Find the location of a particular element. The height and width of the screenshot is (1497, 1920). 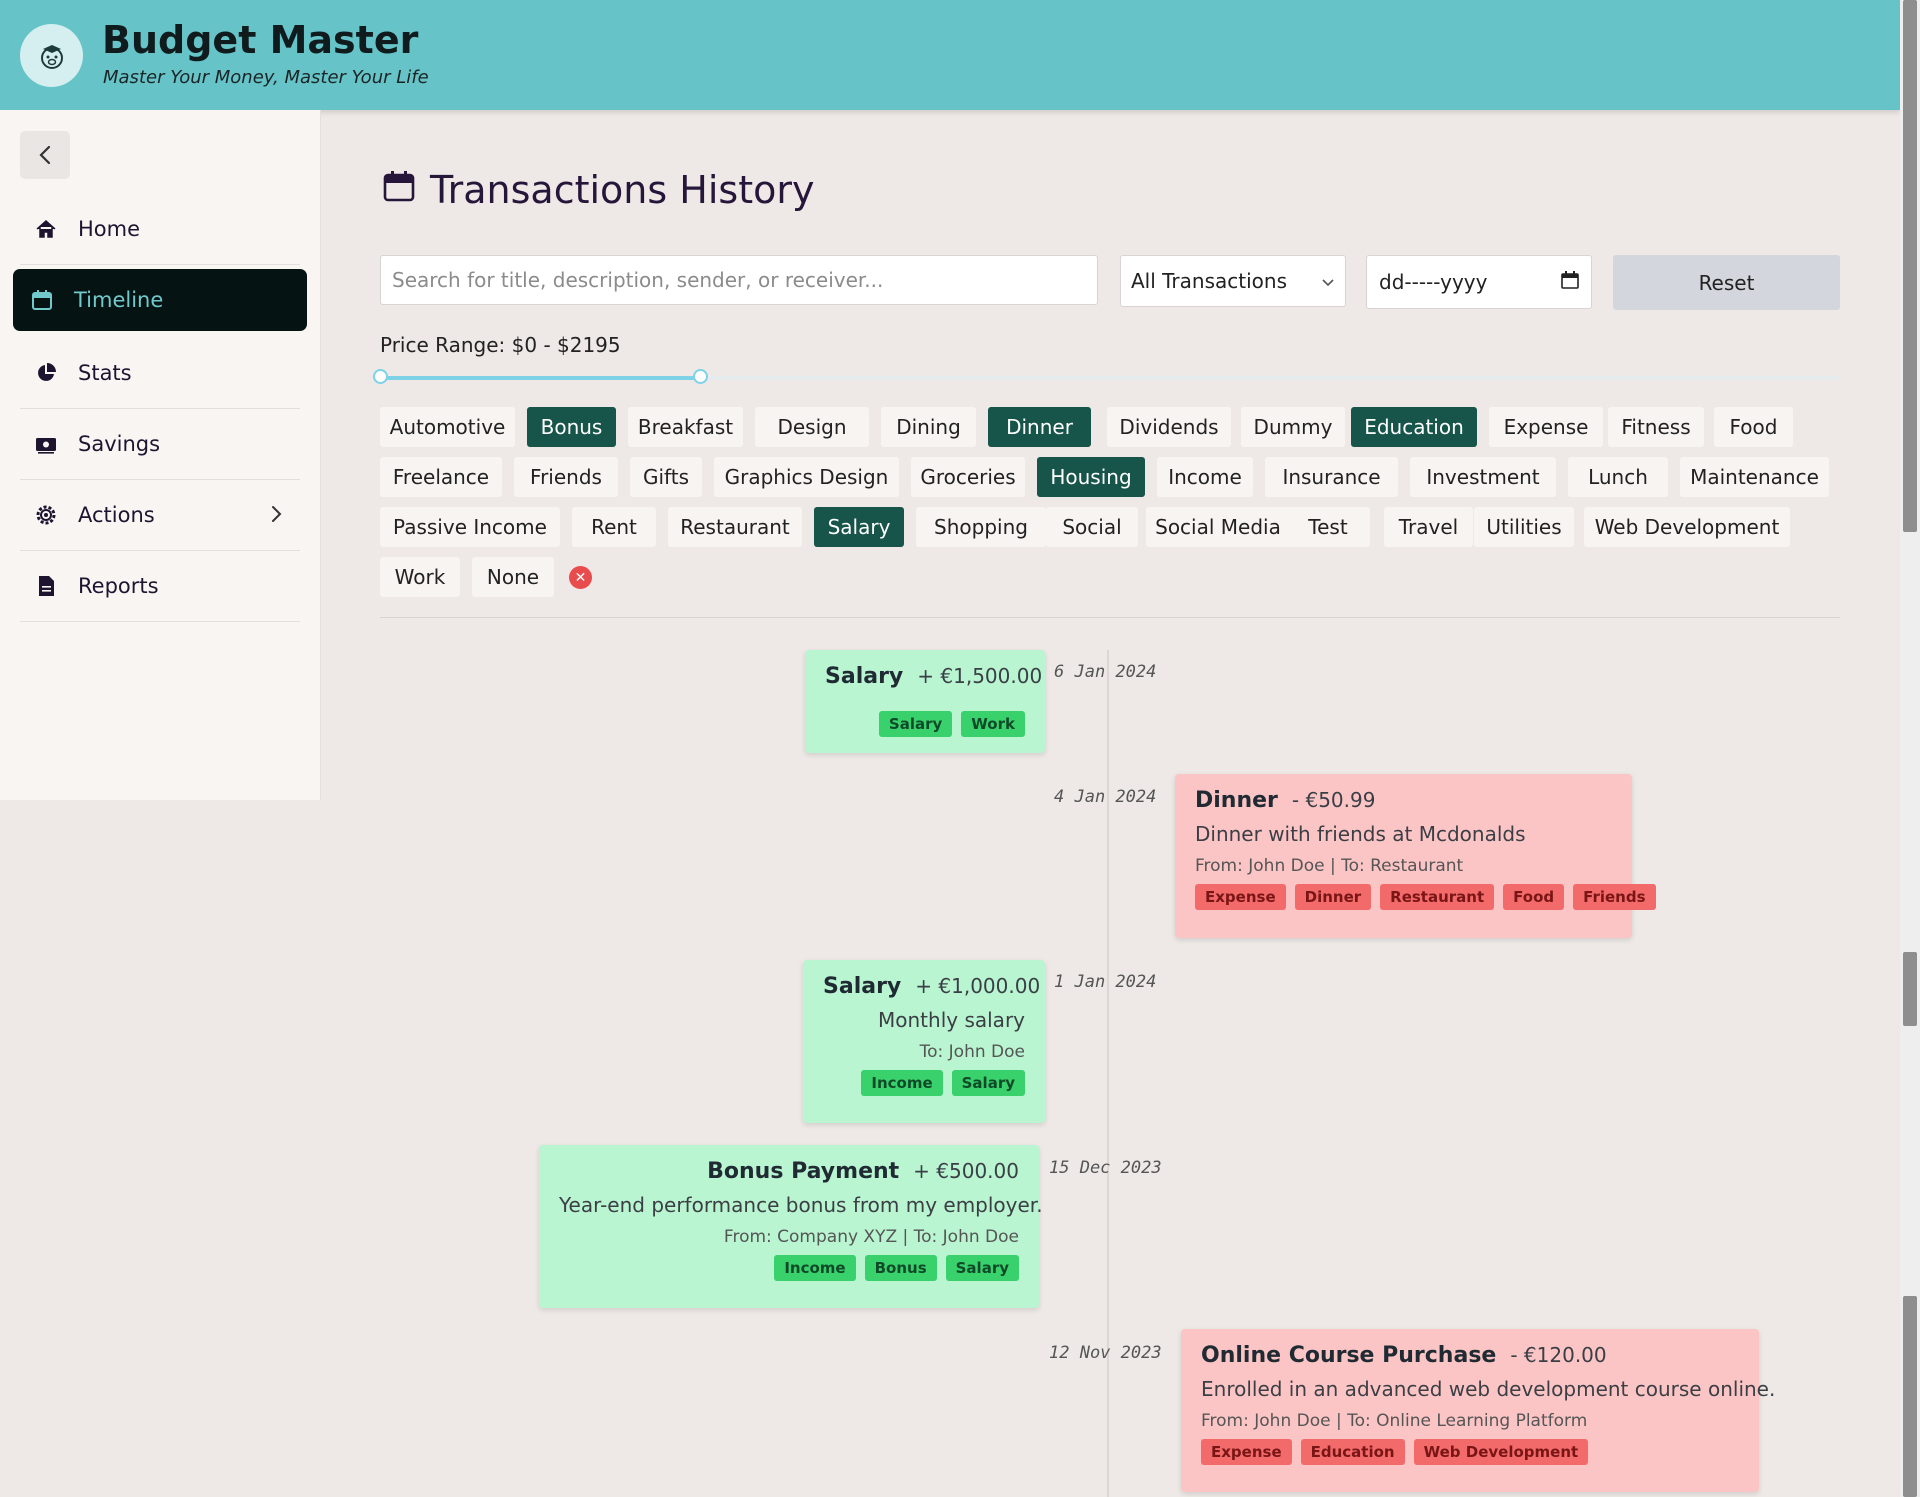

tag-filter-lunch: Lunch is located at coordinates (1618, 477).